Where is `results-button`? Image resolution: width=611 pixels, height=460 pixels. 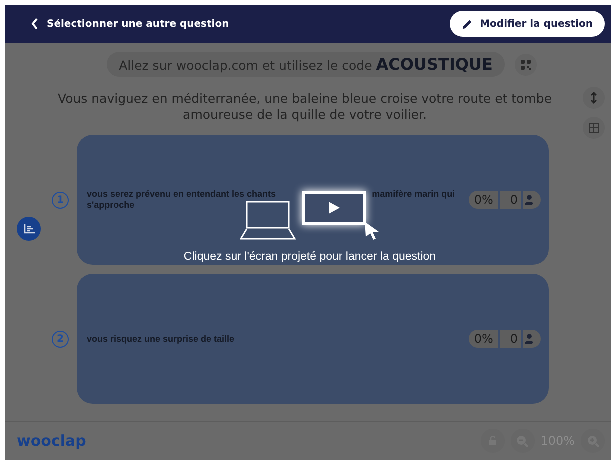
results-button is located at coordinates (29, 229).